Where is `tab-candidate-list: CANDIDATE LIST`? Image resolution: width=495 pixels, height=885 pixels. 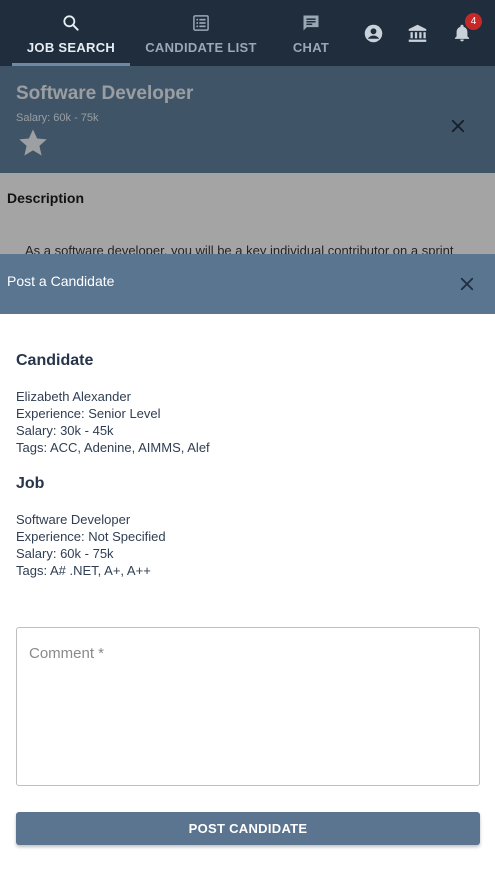
tab-candidate-list: CANDIDATE LIST is located at coordinates (201, 33).